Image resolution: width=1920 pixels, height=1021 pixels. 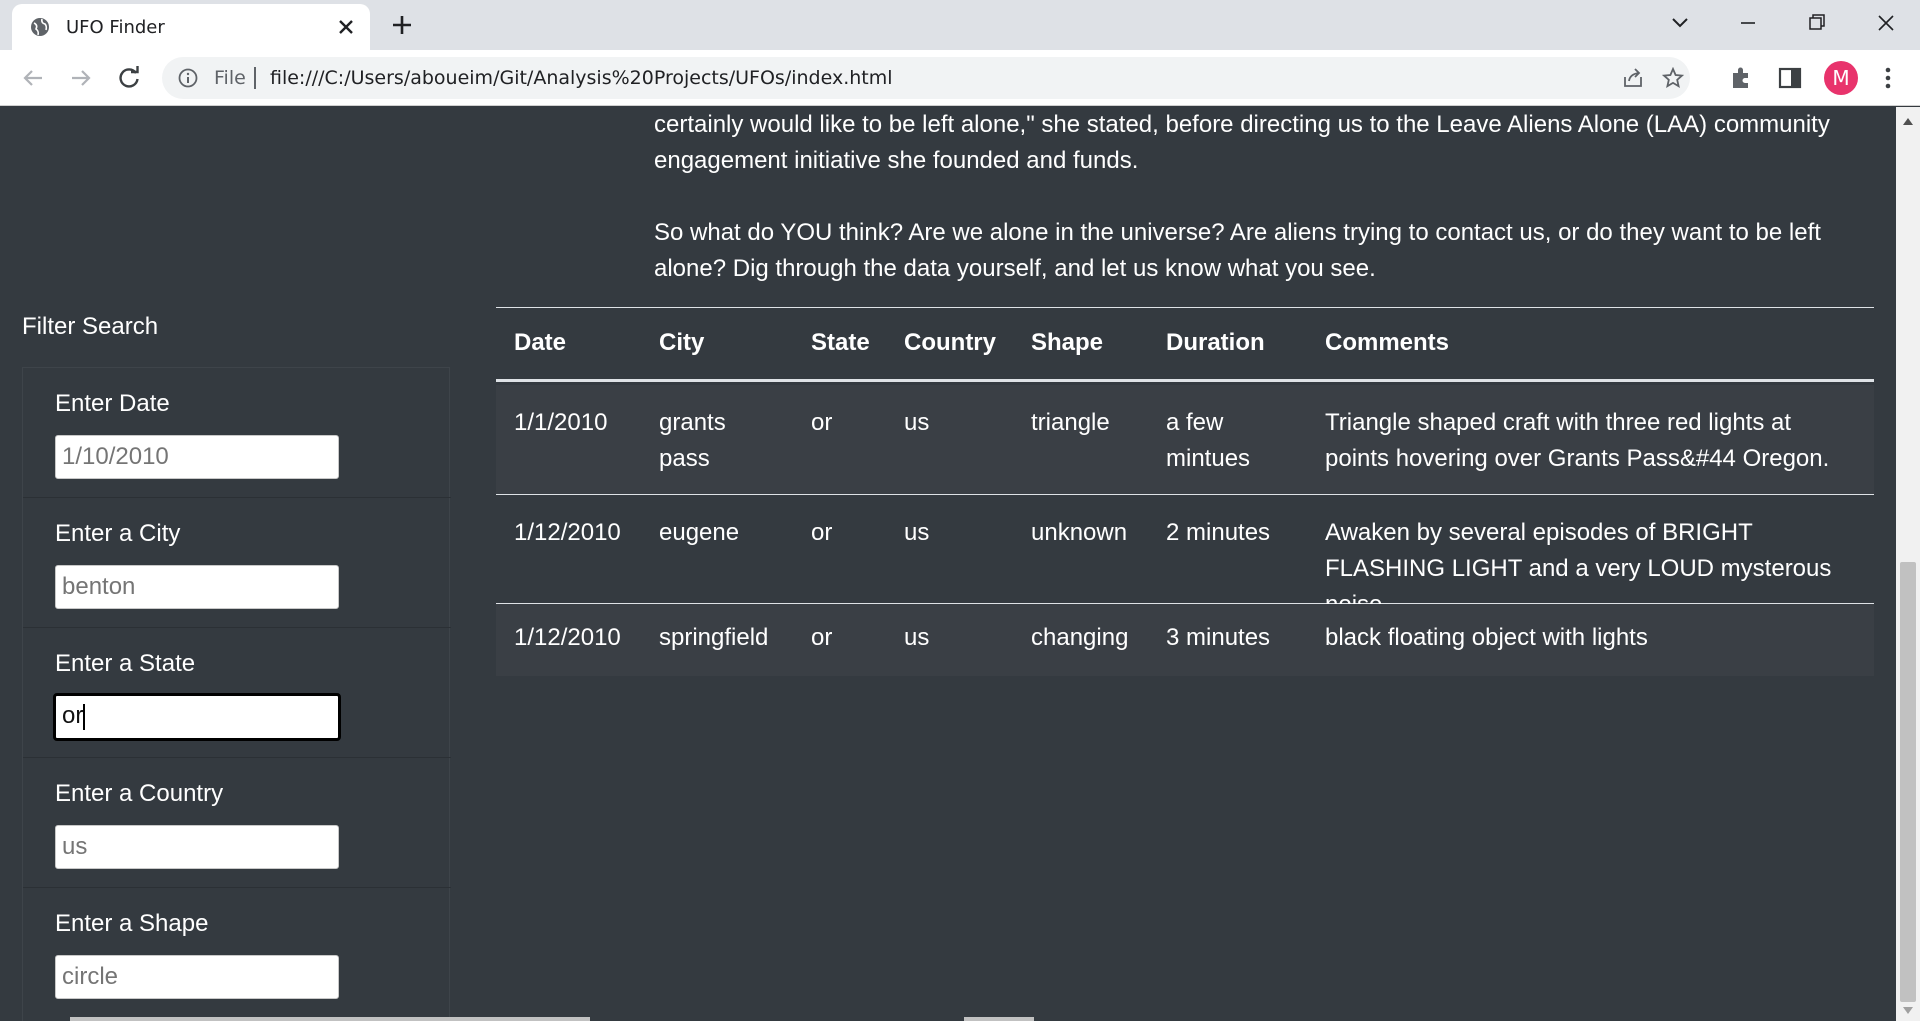 I want to click on url-separator, so click(x=255, y=78).